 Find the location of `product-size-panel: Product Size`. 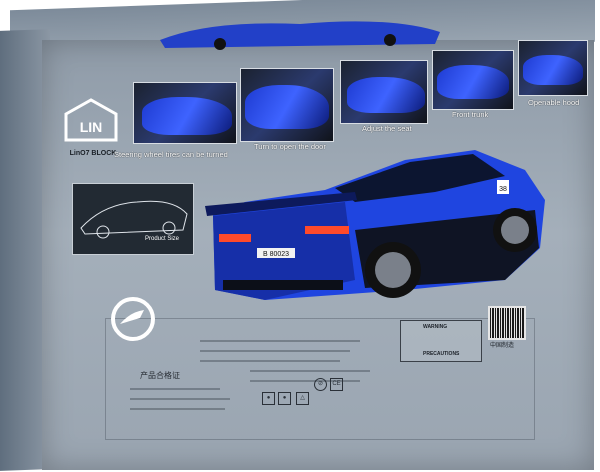

product-size-panel: Product Size is located at coordinates (133, 219).